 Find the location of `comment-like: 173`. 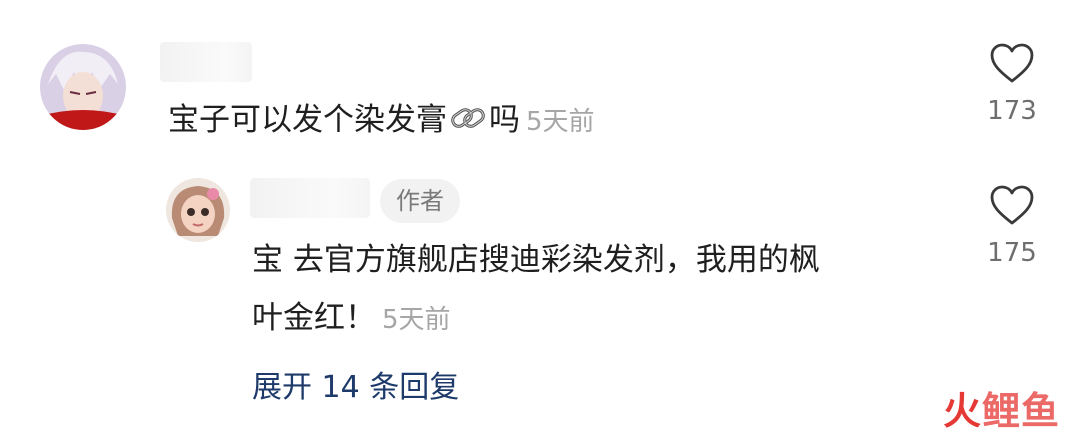

comment-like: 173 is located at coordinates (1012, 84).